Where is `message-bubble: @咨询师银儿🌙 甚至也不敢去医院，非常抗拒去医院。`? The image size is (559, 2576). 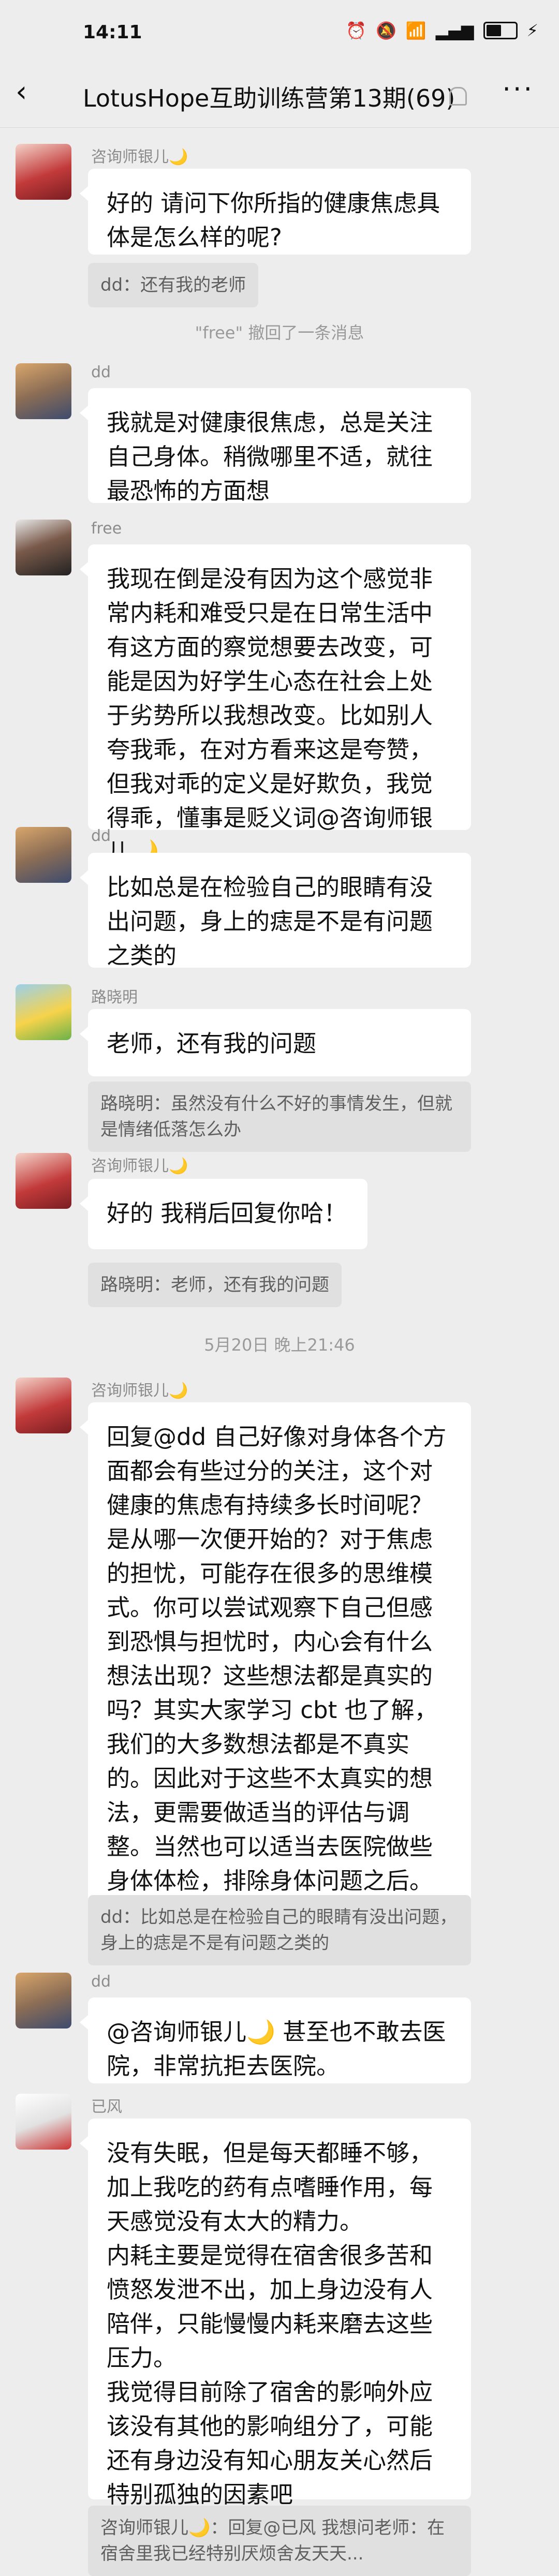
message-bubble: @咨询师银儿🌙 甚至也不敢去医院，非常抗拒去医院。 is located at coordinates (275, 2040).